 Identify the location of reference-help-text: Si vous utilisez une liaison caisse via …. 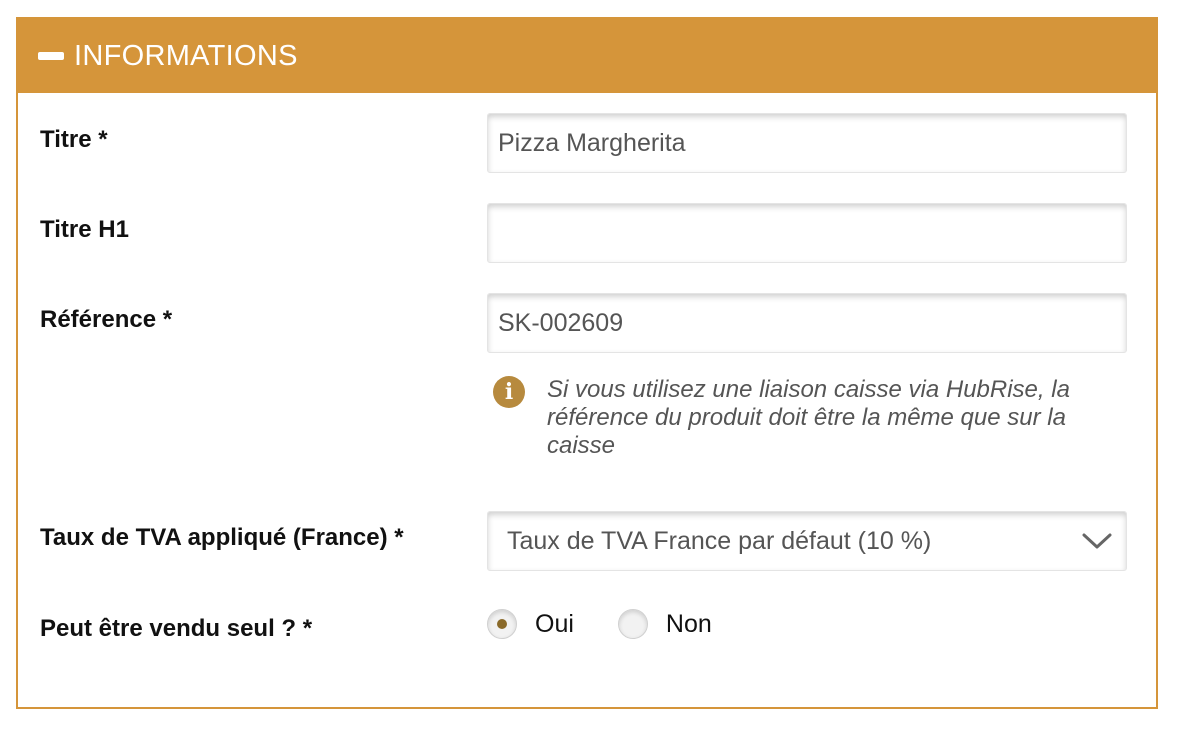
(808, 417).